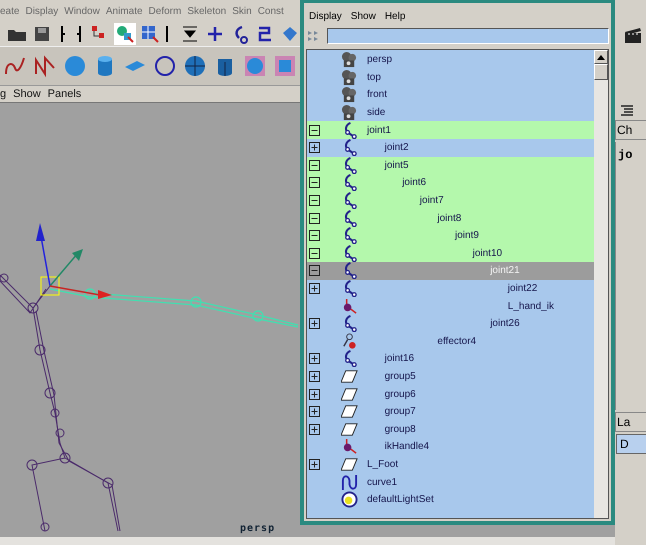 This screenshot has width=646, height=545. What do you see at coordinates (349, 499) in the screenshot?
I see `light-set-icon` at bounding box center [349, 499].